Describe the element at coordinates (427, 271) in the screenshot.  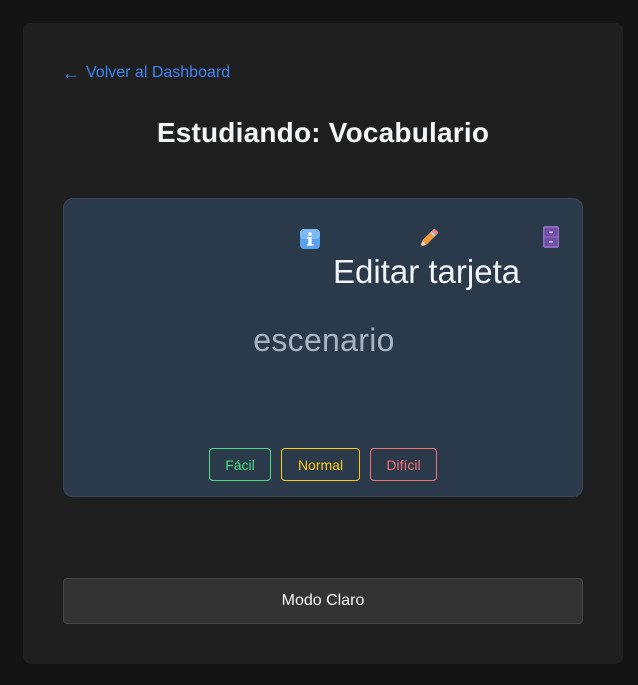
I see `edit-card-tooltip: Editar tarjeta` at that location.